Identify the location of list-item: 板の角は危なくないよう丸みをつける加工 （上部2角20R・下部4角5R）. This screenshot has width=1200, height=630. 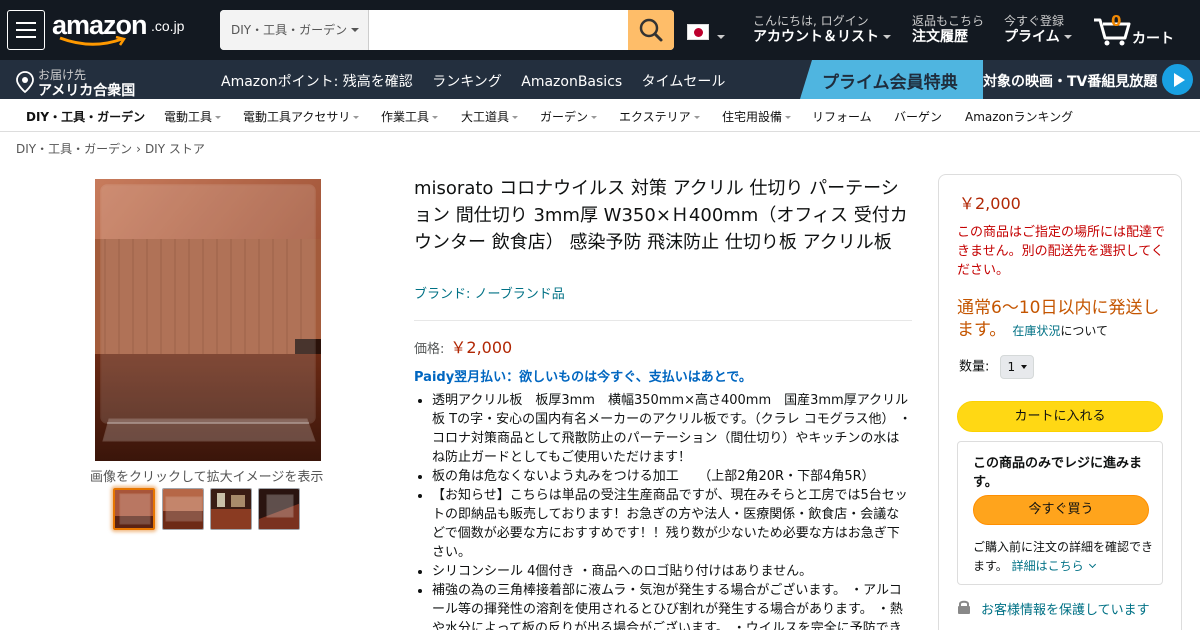
(672, 476).